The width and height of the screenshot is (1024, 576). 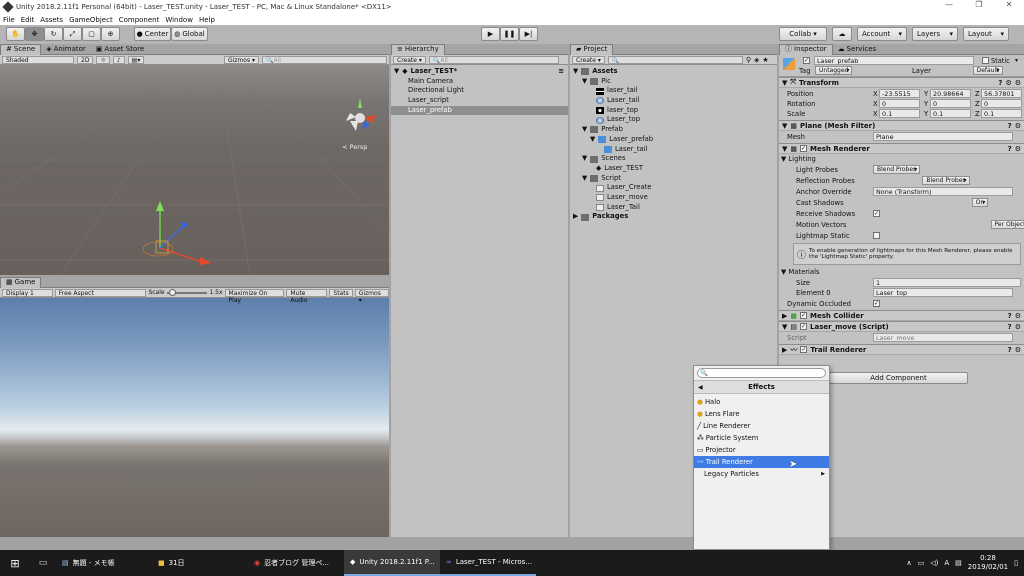 What do you see at coordinates (901, 315) in the screenshot?
I see `mesh-collider-header: ▶ ■ ✓ Mesh Collider? ⚙` at bounding box center [901, 315].